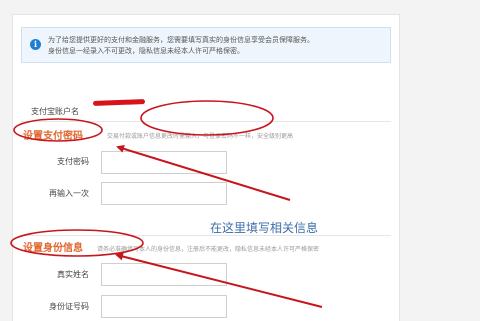 This screenshot has height=321, width=480. What do you see at coordinates (69, 193) in the screenshot?
I see `pay-password-confirm-label: 再输入一次` at bounding box center [69, 193].